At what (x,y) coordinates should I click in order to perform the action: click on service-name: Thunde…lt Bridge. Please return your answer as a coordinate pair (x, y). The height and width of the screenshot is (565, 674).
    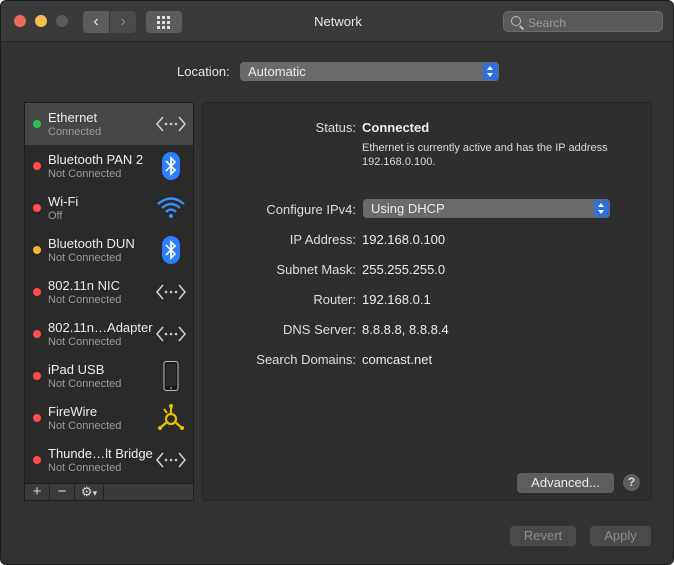
    Looking at the image, I should click on (100, 453).